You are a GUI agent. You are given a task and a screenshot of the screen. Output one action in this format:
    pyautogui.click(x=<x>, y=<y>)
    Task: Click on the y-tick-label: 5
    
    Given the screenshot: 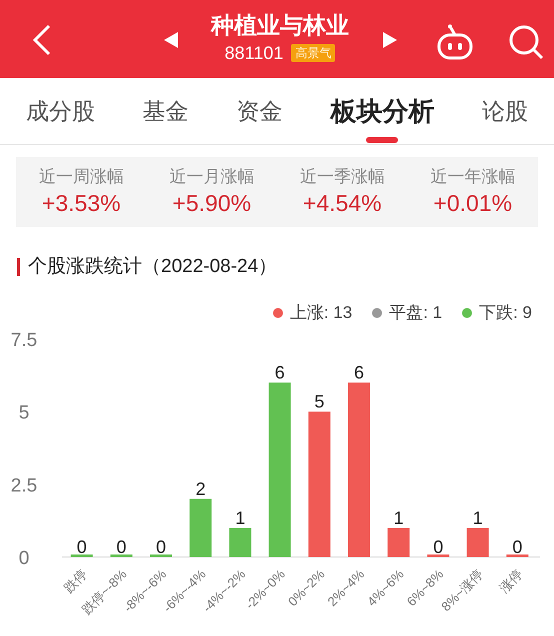 What is the action you would take?
    pyautogui.click(x=24, y=413)
    